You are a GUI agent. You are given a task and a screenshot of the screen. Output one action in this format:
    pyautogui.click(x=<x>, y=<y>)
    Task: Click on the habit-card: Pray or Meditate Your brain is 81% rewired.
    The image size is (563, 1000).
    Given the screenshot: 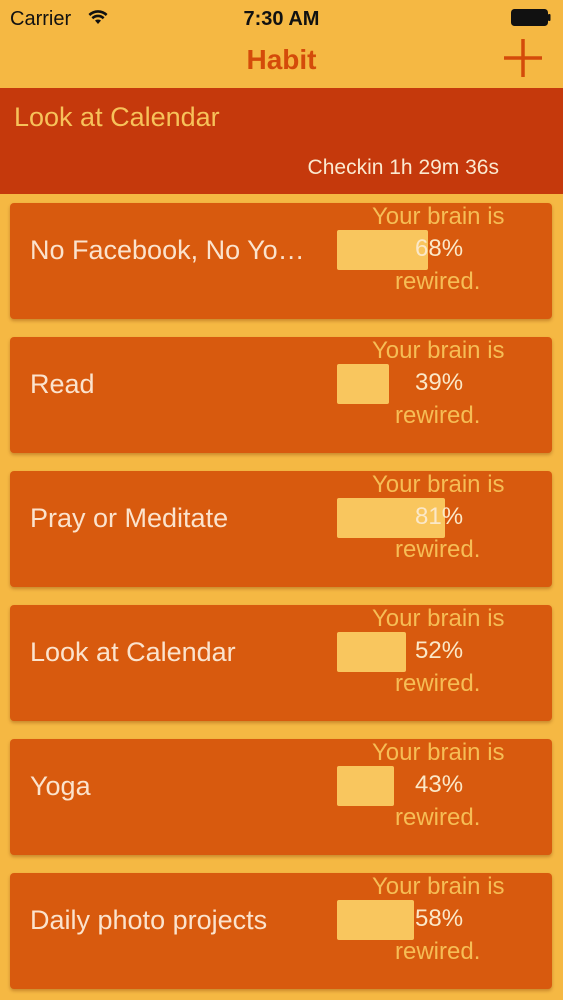 What is the action you would take?
    pyautogui.click(x=281, y=529)
    